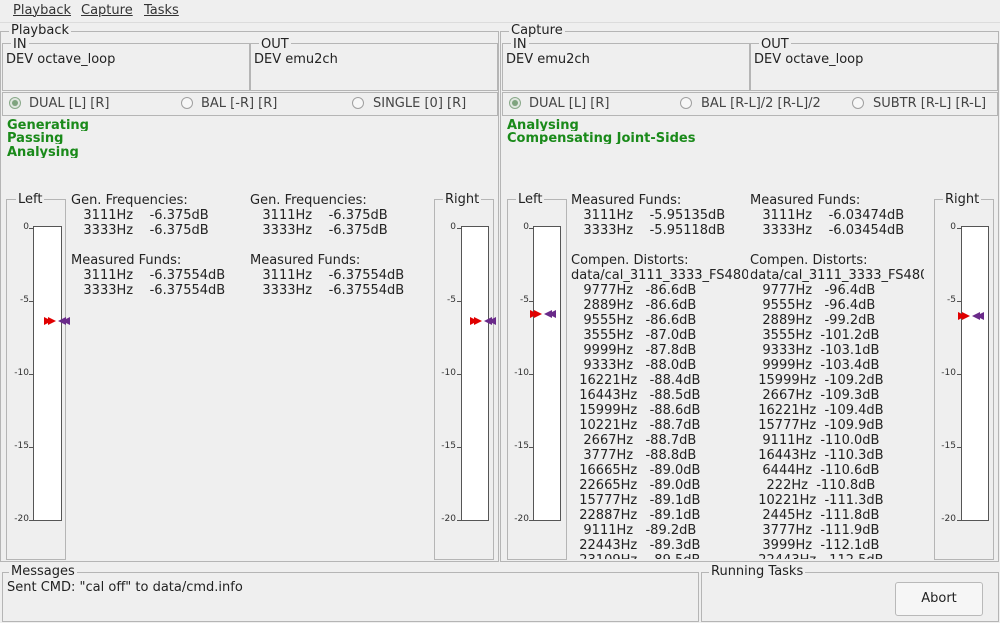  Describe the element at coordinates (809, 59) in the screenshot. I see `capture-out-value: DEV octave_loop` at that location.